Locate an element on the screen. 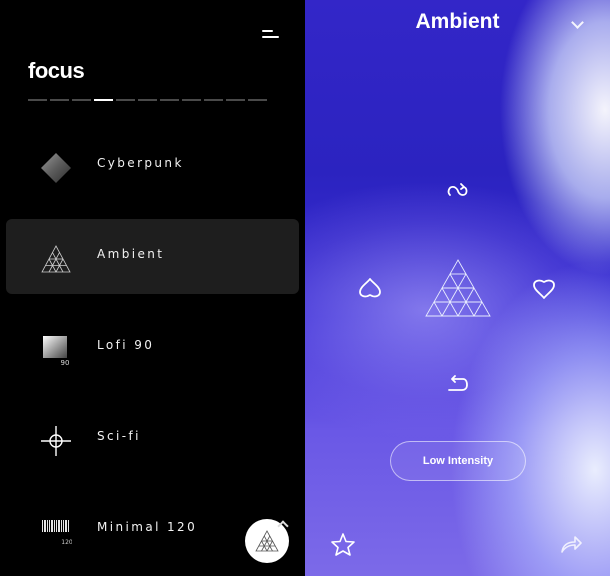  sound-item-label: Sci-fi is located at coordinates (119, 436).